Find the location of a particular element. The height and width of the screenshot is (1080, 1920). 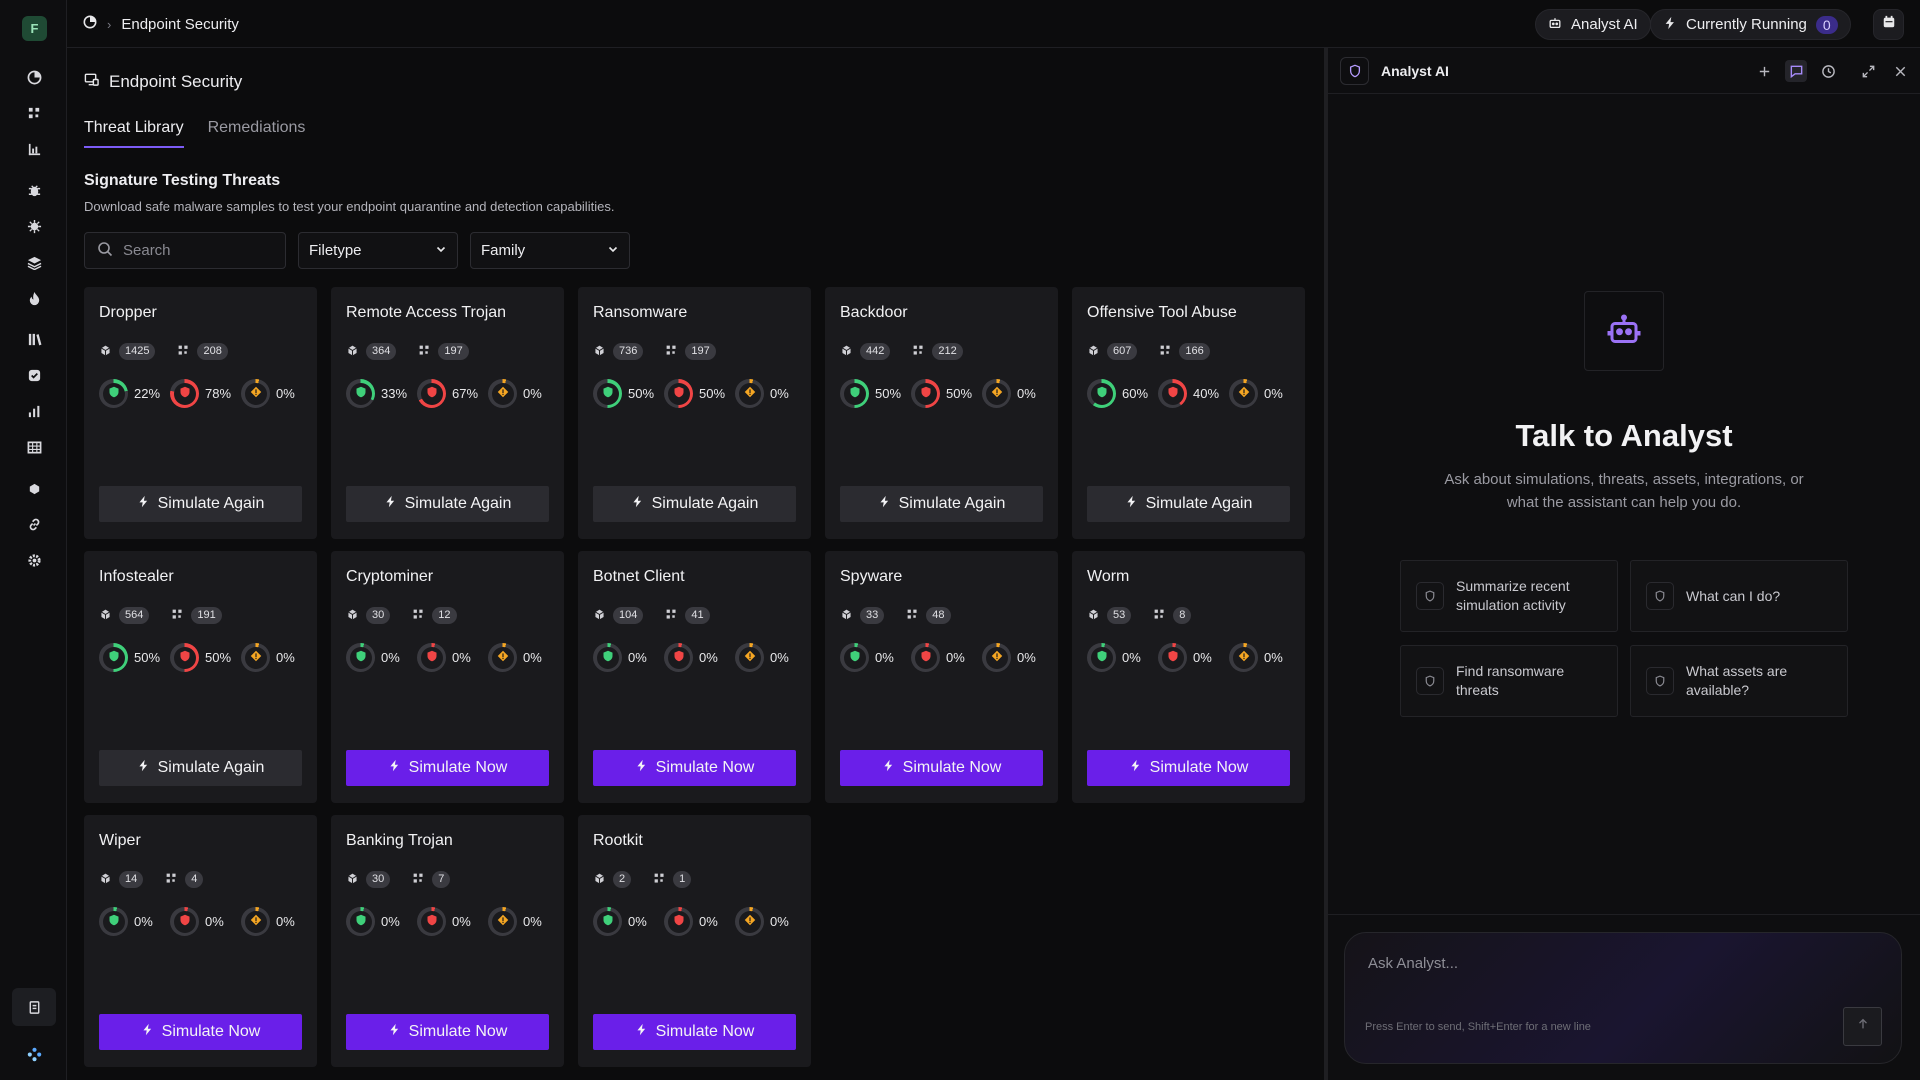

suggestion-card: What can I do? is located at coordinates (1739, 596).